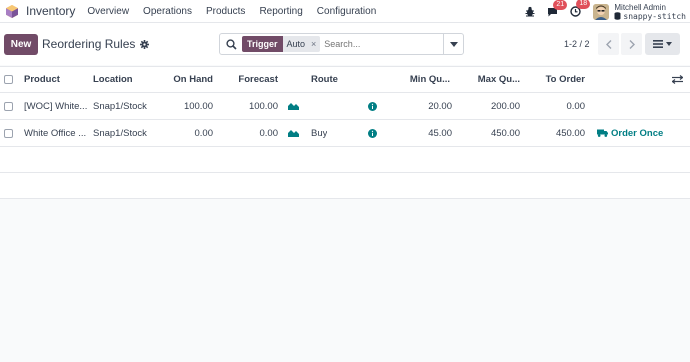 The image size is (690, 362). What do you see at coordinates (423, 133) in the screenshot?
I see `min-qty-cell: 45.00` at bounding box center [423, 133].